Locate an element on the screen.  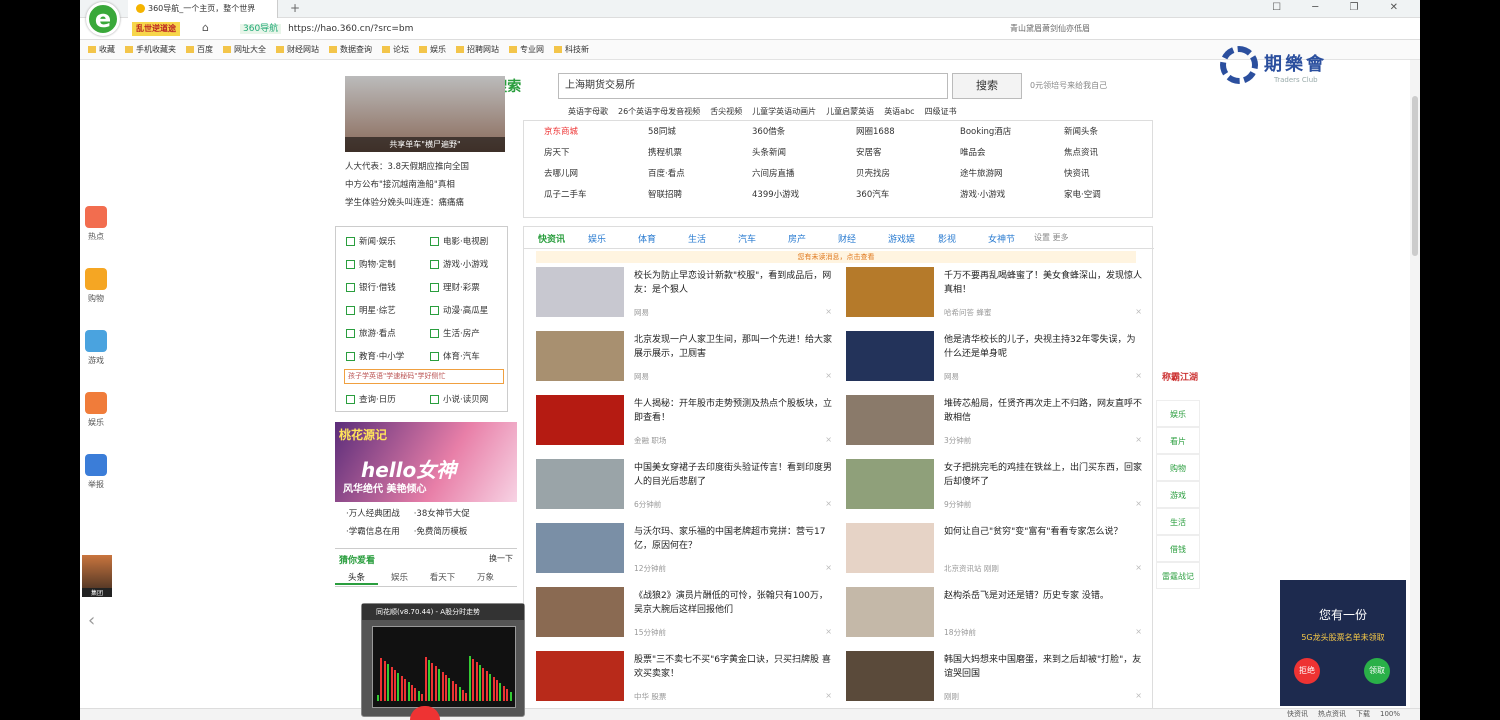
site-link: 游戏·小游戏 is located at coordinates (982, 194).